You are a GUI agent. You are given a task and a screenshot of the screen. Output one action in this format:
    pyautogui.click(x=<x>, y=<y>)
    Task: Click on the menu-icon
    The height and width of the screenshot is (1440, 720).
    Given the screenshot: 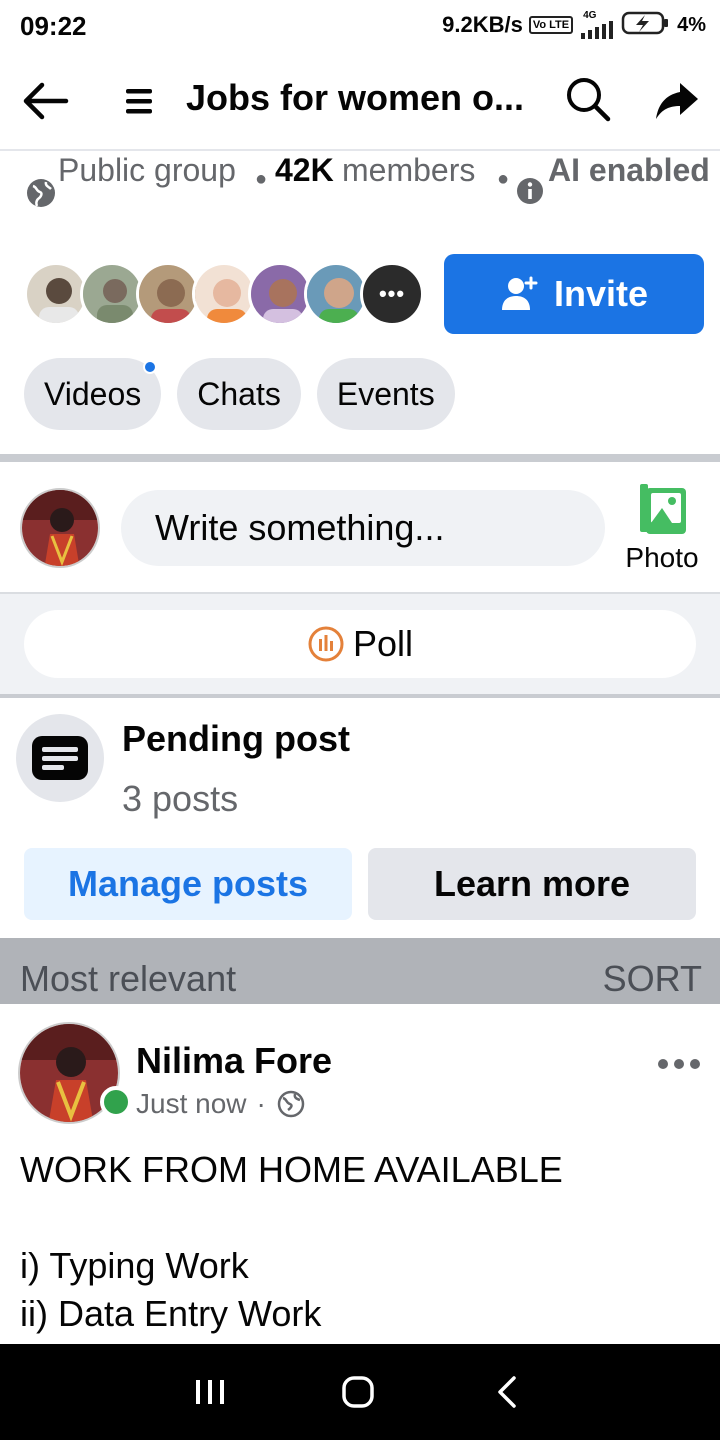 What is the action you would take?
    pyautogui.click(x=139, y=101)
    